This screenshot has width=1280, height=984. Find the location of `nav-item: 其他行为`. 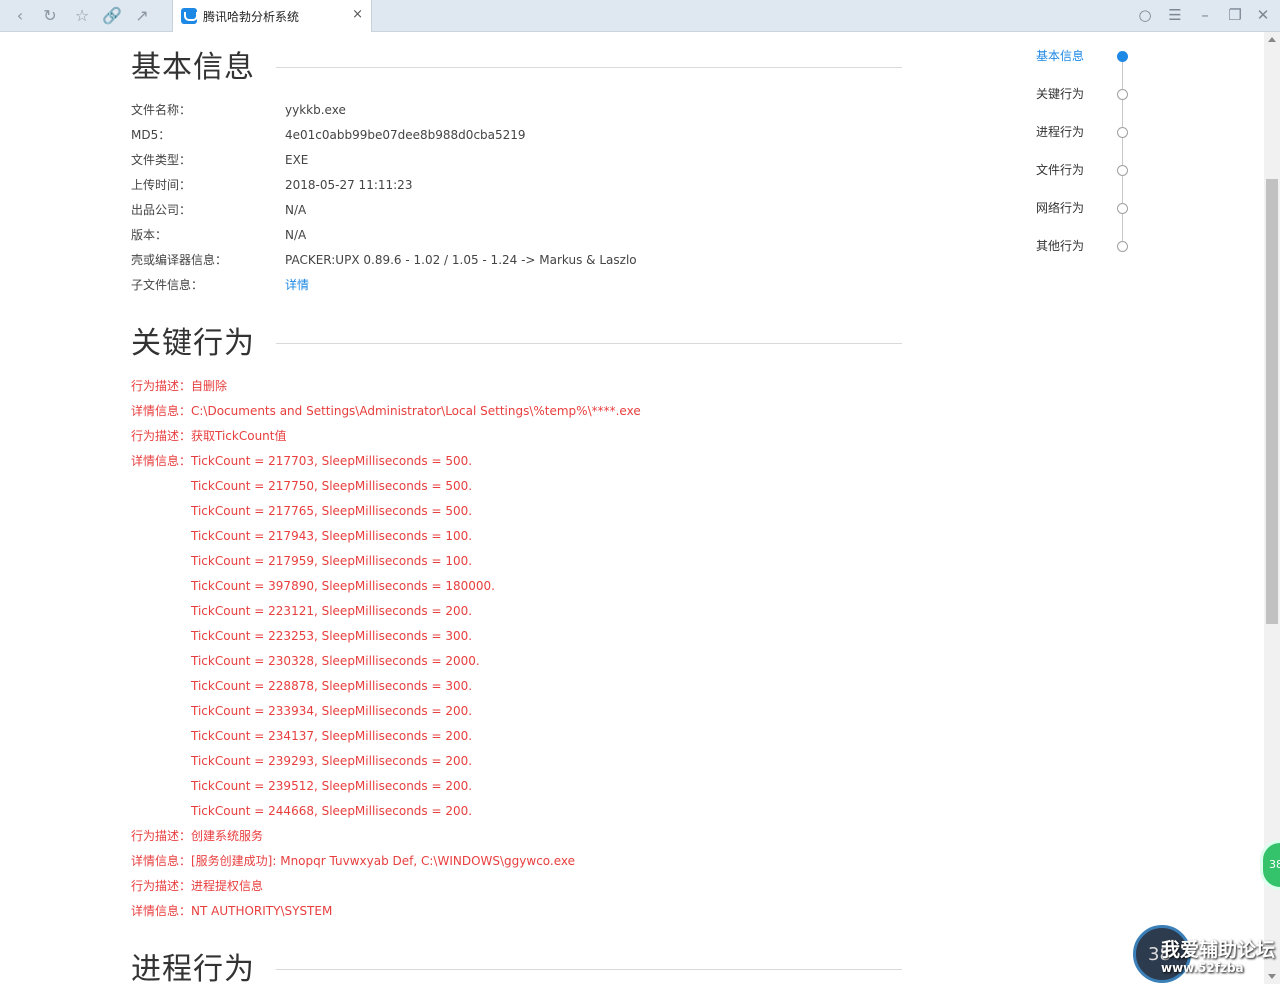

nav-item: 其他行为 is located at coordinates (1086, 246).